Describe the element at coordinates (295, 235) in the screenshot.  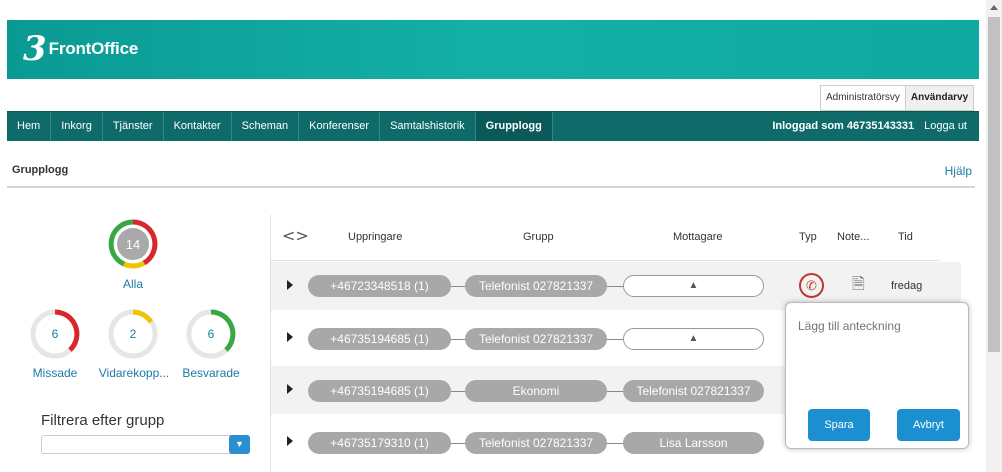
I see `expand-columns-icon: <>` at that location.